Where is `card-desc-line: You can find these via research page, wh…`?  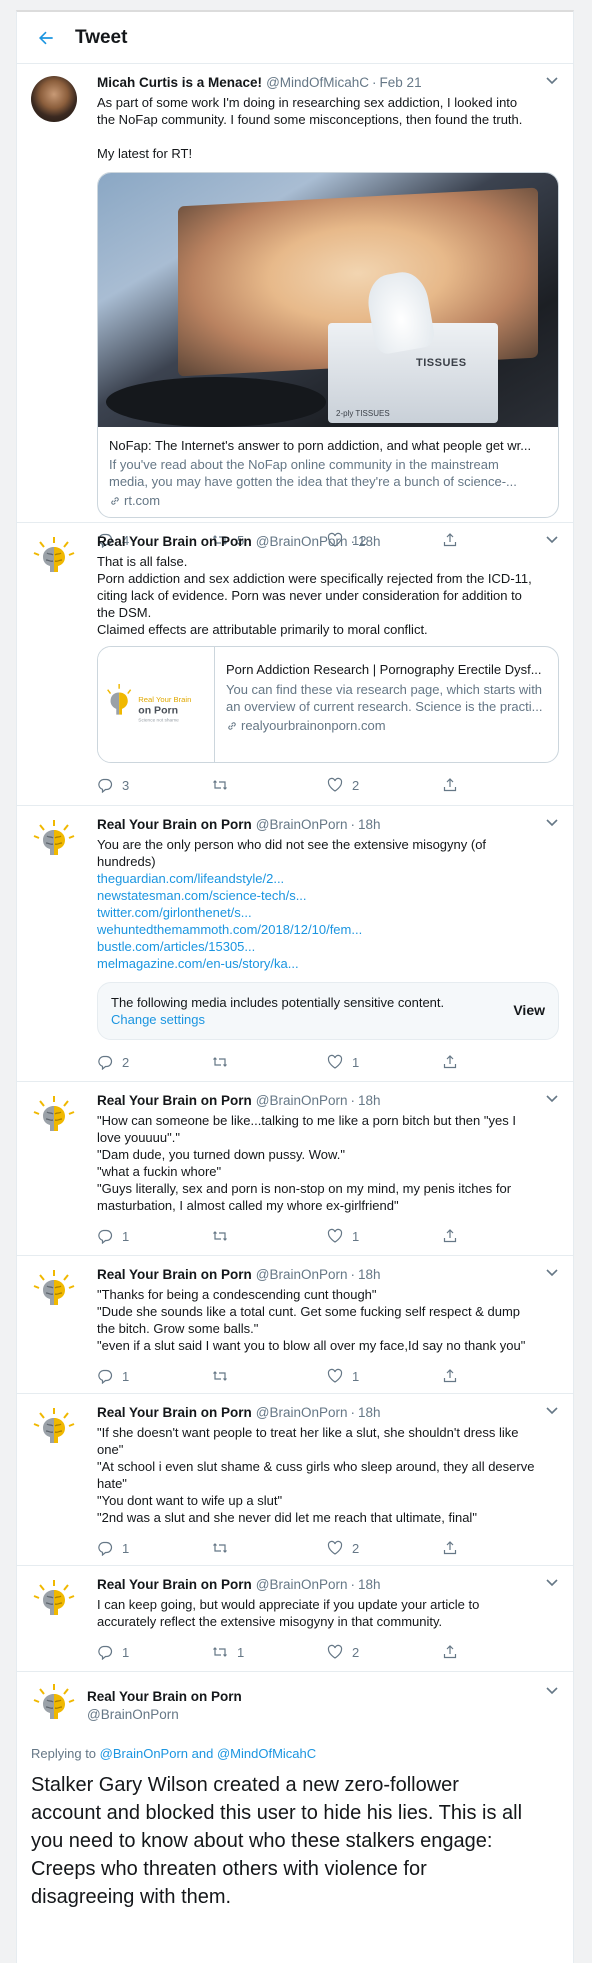
card-desc-line: You can find these via research page, wh… is located at coordinates (384, 689).